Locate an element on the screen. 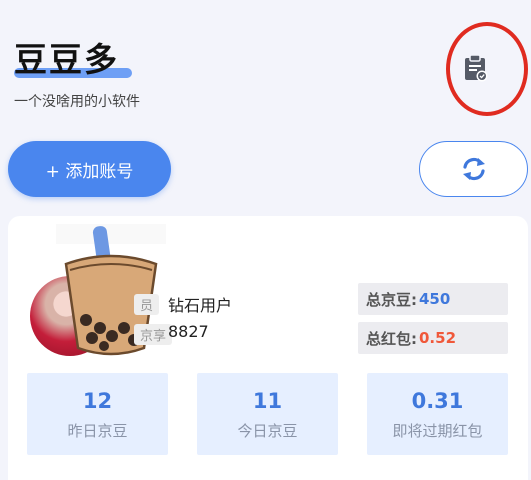 The height and width of the screenshot is (480, 531). total-beans-value: 450 is located at coordinates (435, 299).